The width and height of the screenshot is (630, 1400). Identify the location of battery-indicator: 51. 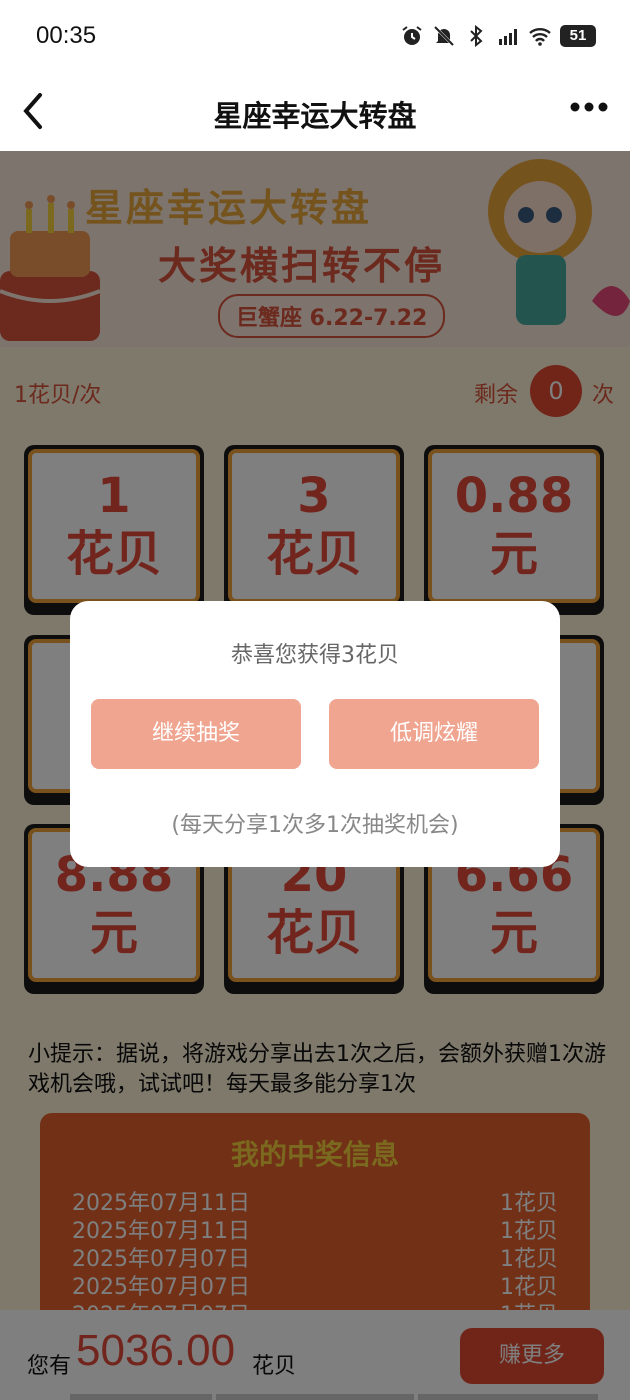
(578, 36).